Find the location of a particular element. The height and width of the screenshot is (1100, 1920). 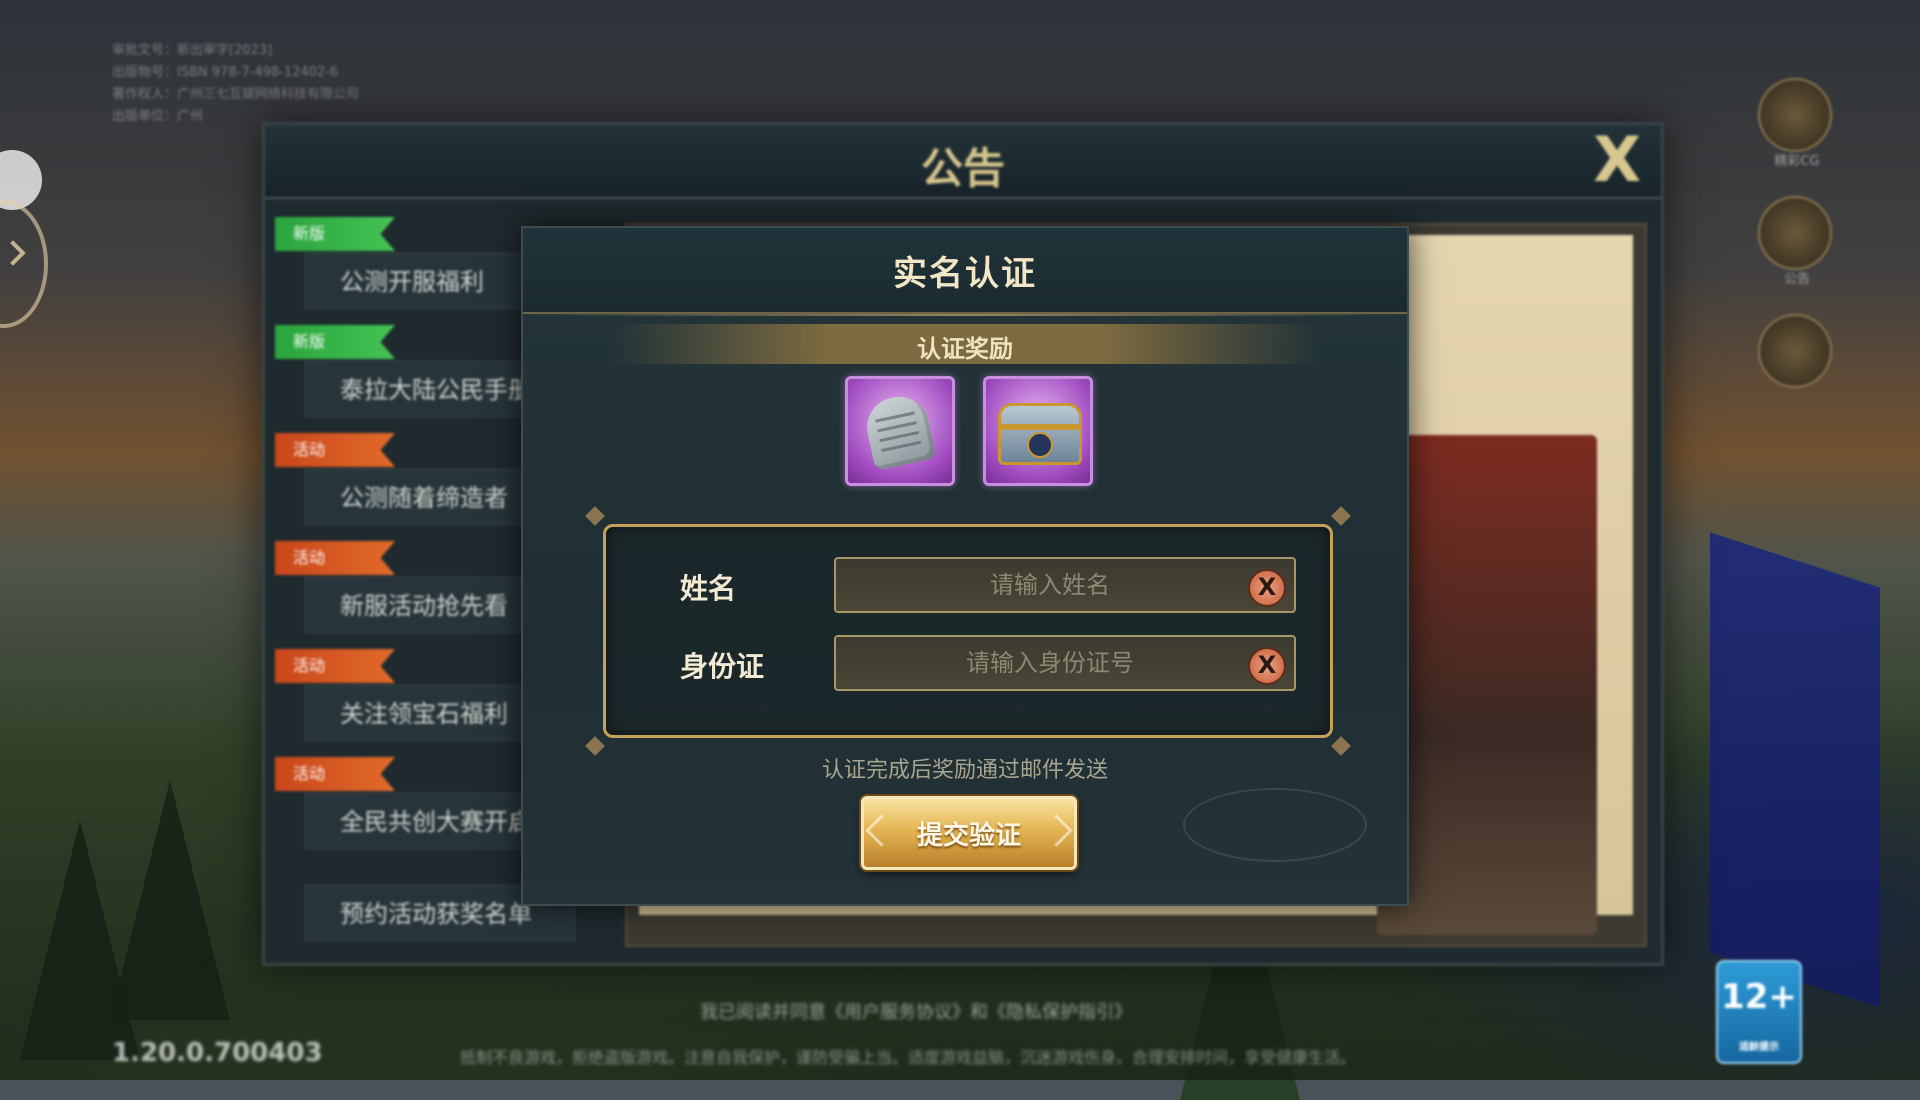

age-rating-sub: 适龄提示 is located at coordinates (1759, 1047).